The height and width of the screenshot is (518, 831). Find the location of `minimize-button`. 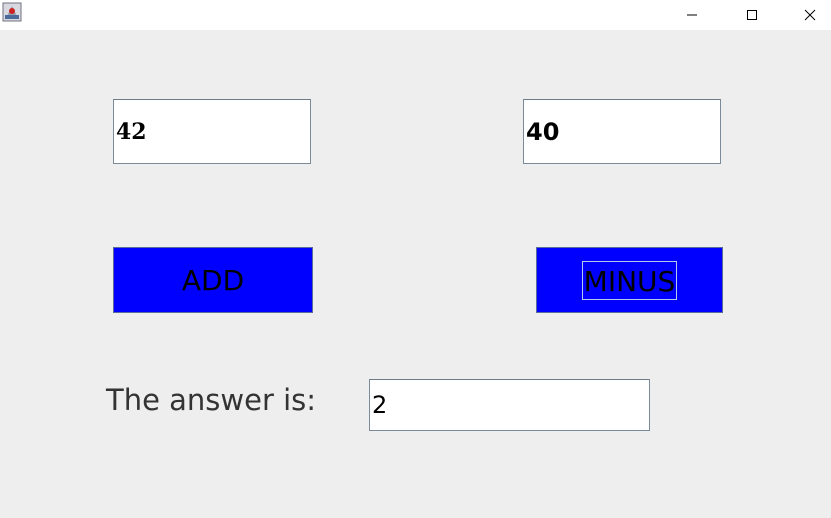

minimize-button is located at coordinates (692, 15).